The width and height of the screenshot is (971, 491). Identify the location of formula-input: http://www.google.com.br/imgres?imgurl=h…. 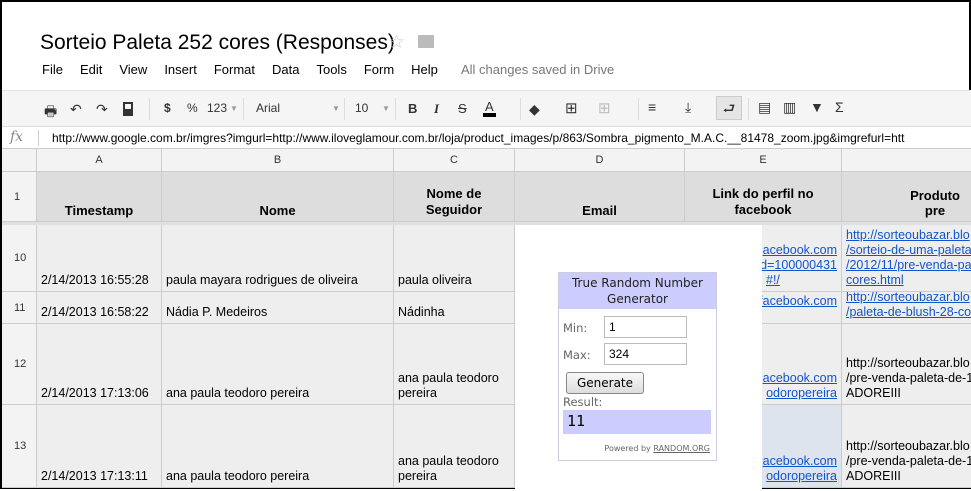
(478, 138).